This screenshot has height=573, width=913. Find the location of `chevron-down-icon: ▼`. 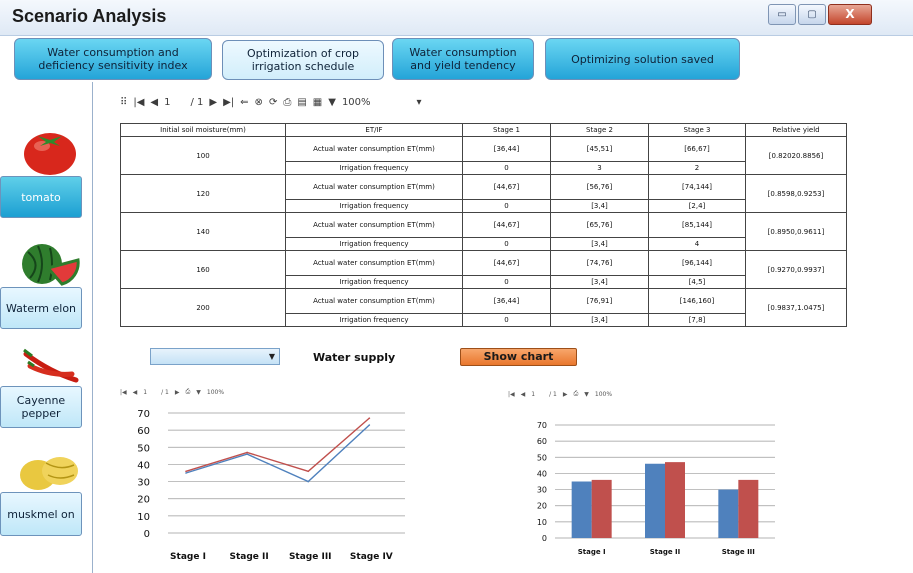

chevron-down-icon: ▼ is located at coordinates (271, 356).